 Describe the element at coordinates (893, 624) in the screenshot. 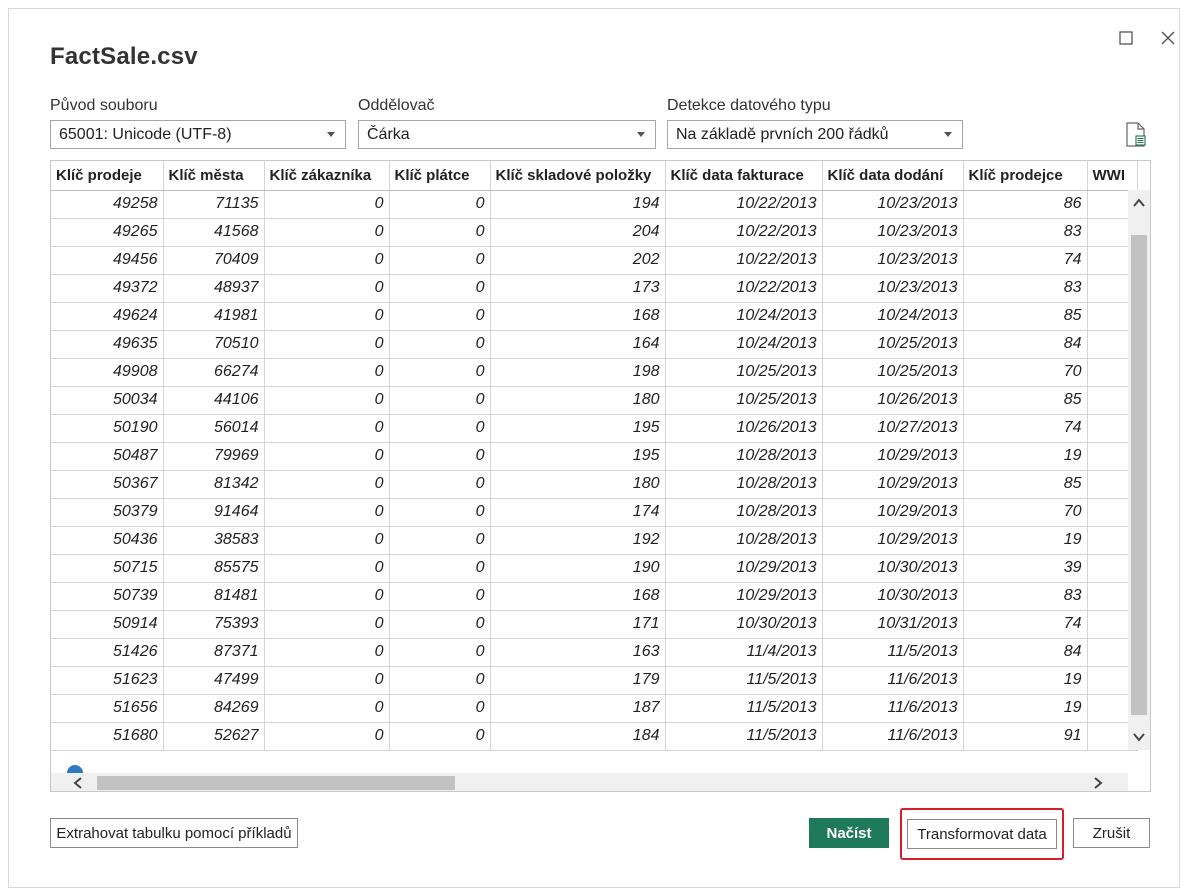

I see `table-cell: 10/31/2013` at that location.